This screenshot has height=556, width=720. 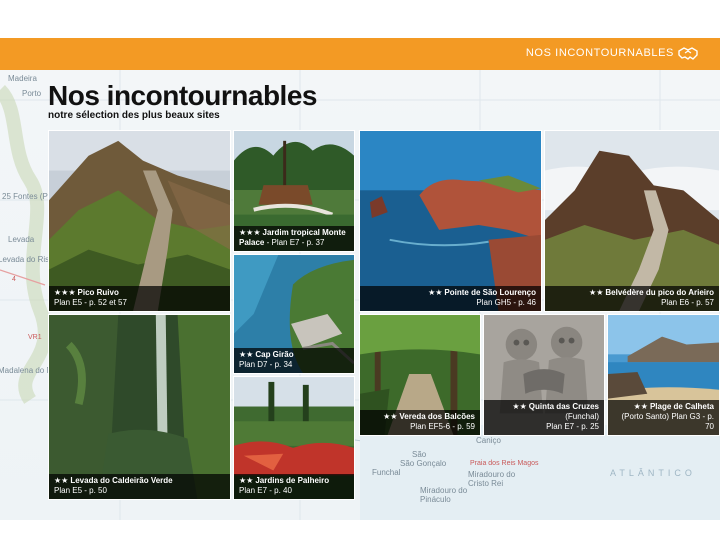 I want to click on page-subtitle: notre sélection des plus beaux sites, so click(x=134, y=115).